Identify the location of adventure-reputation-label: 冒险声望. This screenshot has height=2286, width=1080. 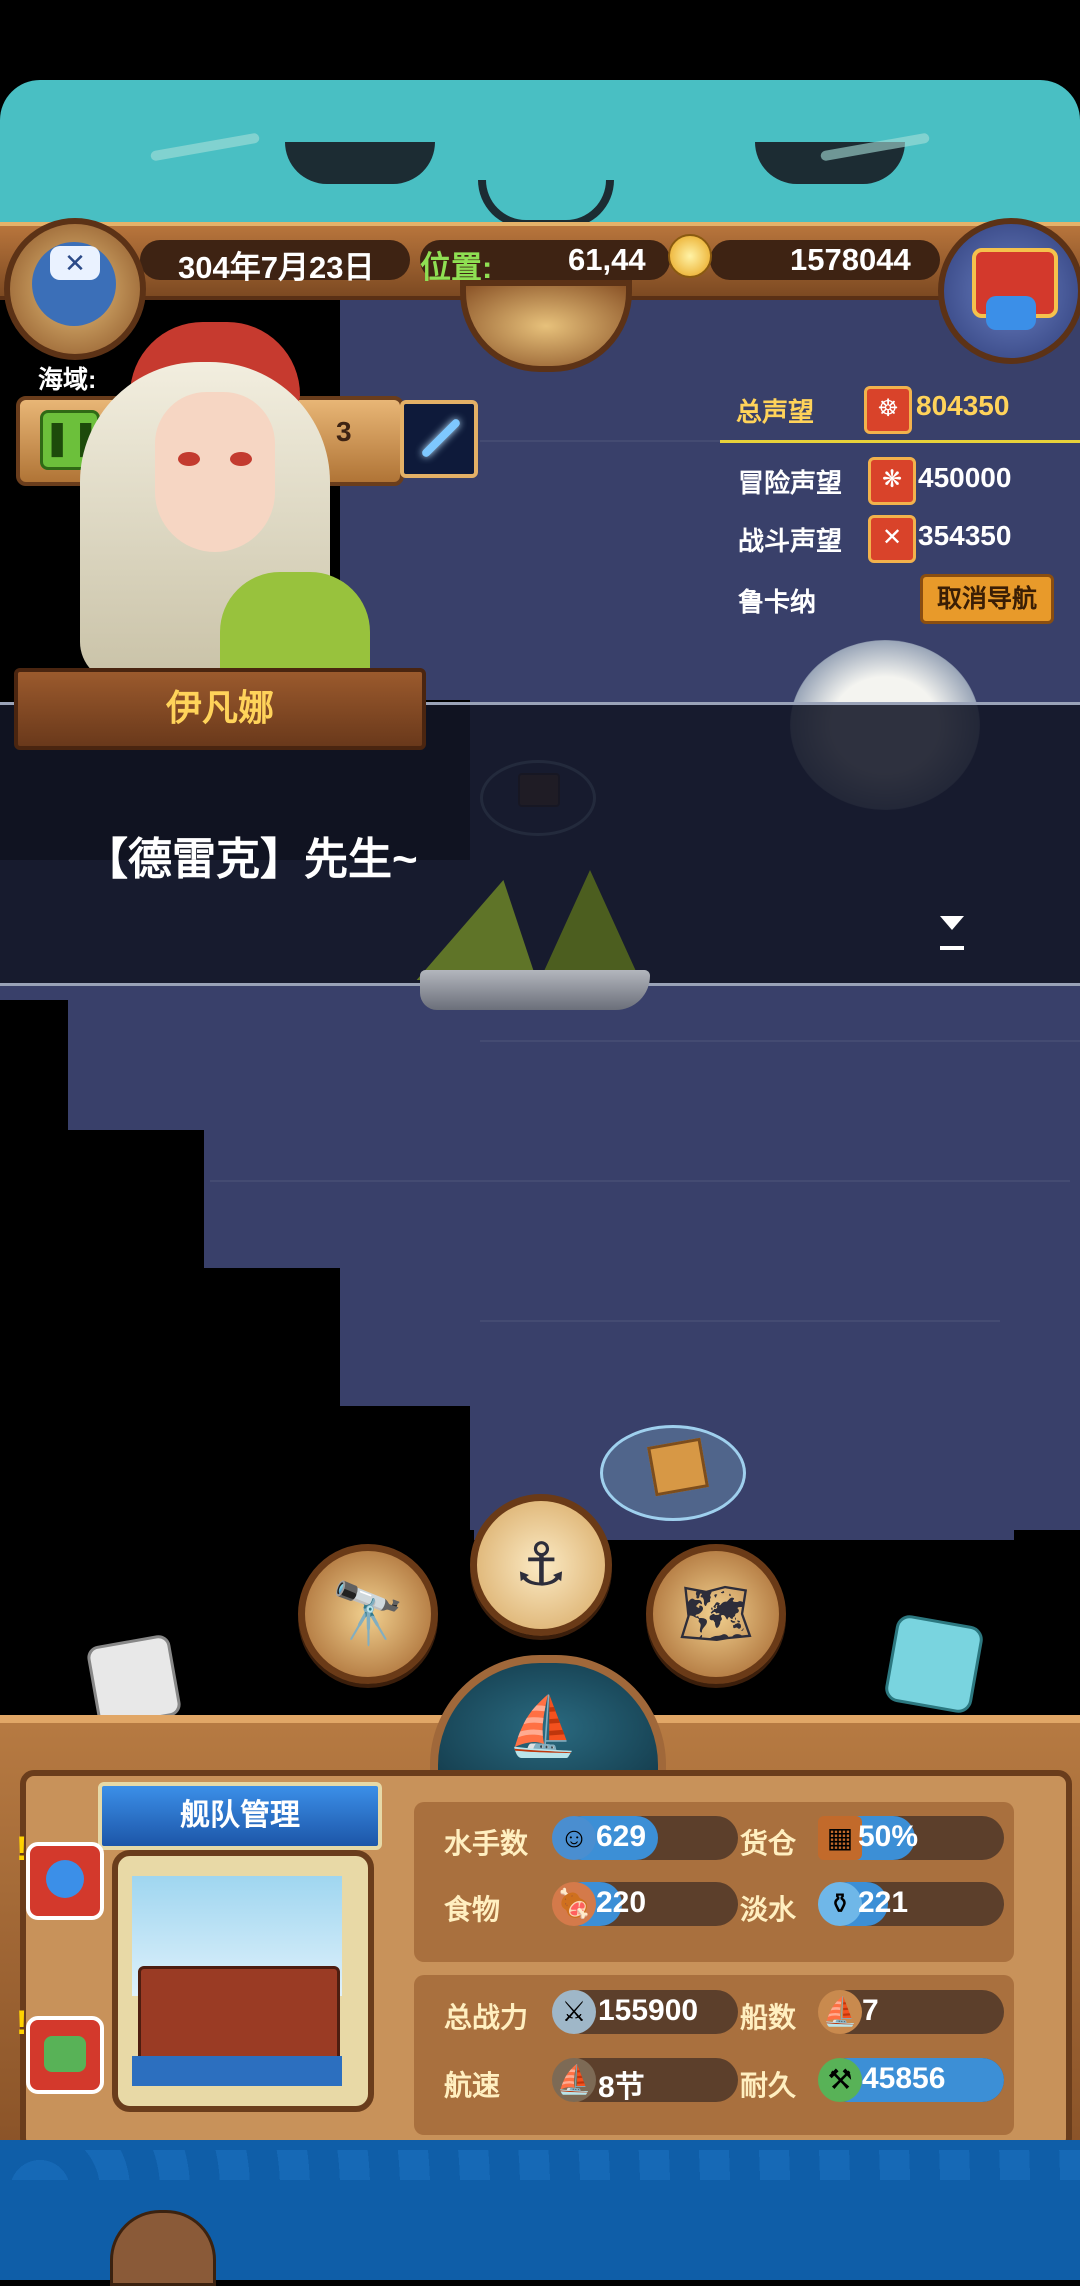
(790, 483).